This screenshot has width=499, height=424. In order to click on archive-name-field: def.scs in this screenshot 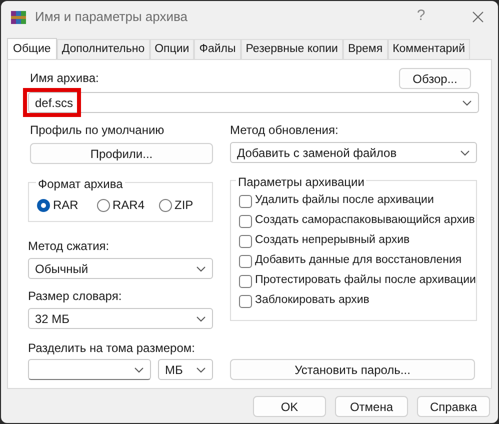, I will do `click(253, 102)`.